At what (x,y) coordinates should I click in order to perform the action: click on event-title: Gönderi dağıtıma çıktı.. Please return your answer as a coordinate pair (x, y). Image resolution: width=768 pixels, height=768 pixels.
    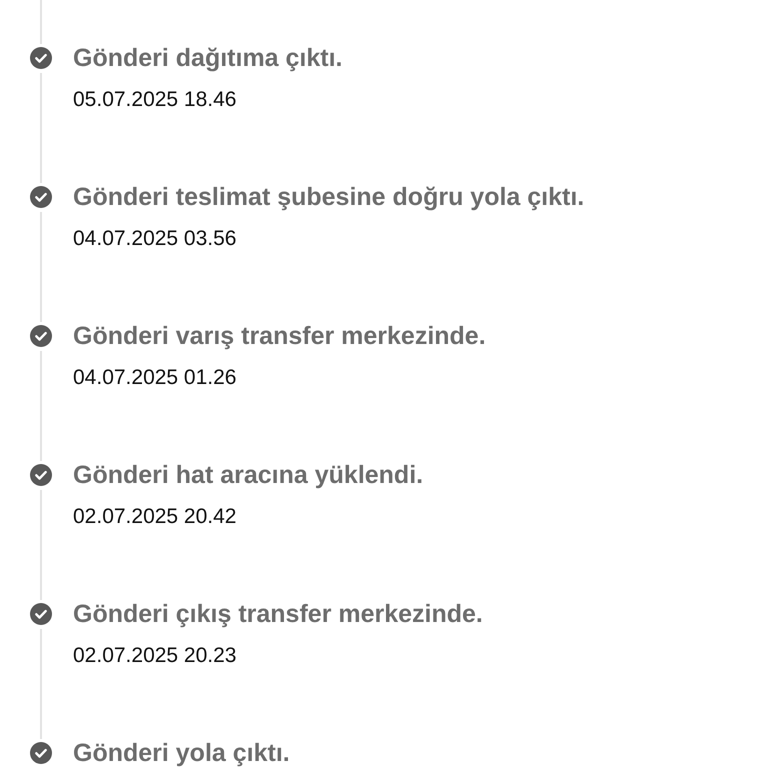
    Looking at the image, I should click on (207, 58).